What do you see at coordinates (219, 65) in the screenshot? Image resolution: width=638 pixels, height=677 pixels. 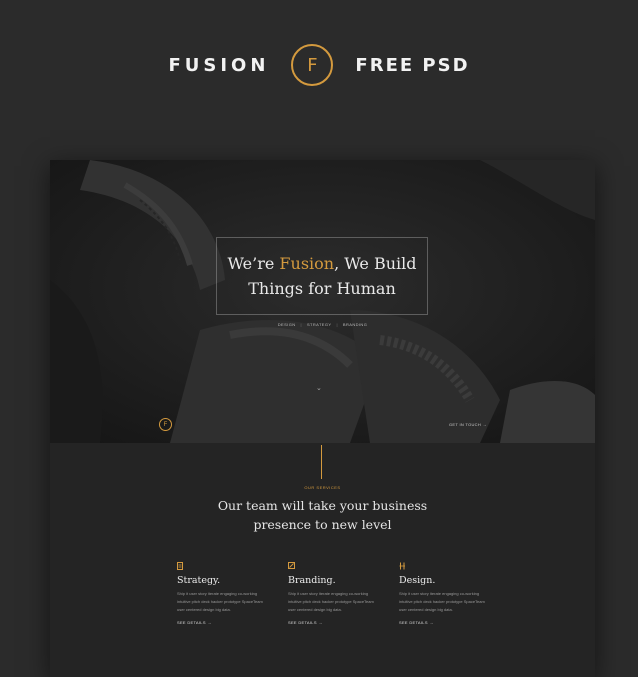 I see `brand-name: FUSION` at bounding box center [219, 65].